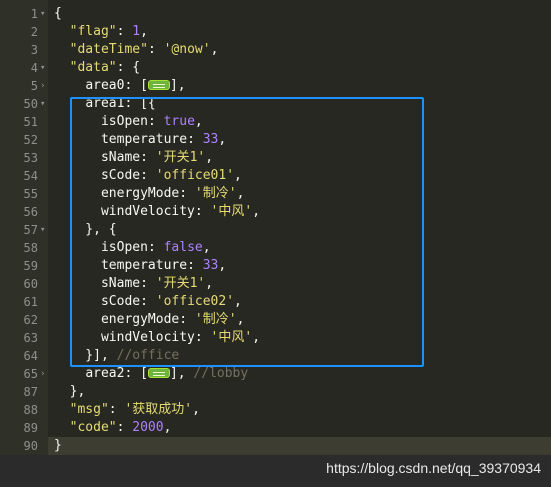  What do you see at coordinates (108, 49) in the screenshot?
I see `code-token: "dateTime"` at bounding box center [108, 49].